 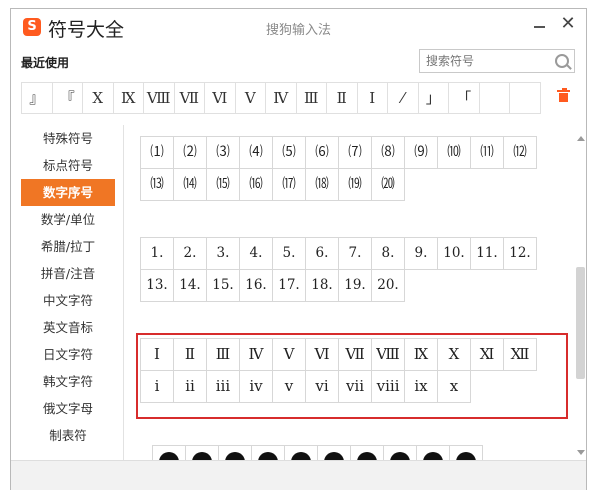 I want to click on parenthesized-numbers-grid: ⑴⑵⑶⑷⑸⑹⑺⑻⑼⑽⑾⑿ ⒀⒁⒂⒃⒄⒅⒆⒇, so click(x=346, y=168).